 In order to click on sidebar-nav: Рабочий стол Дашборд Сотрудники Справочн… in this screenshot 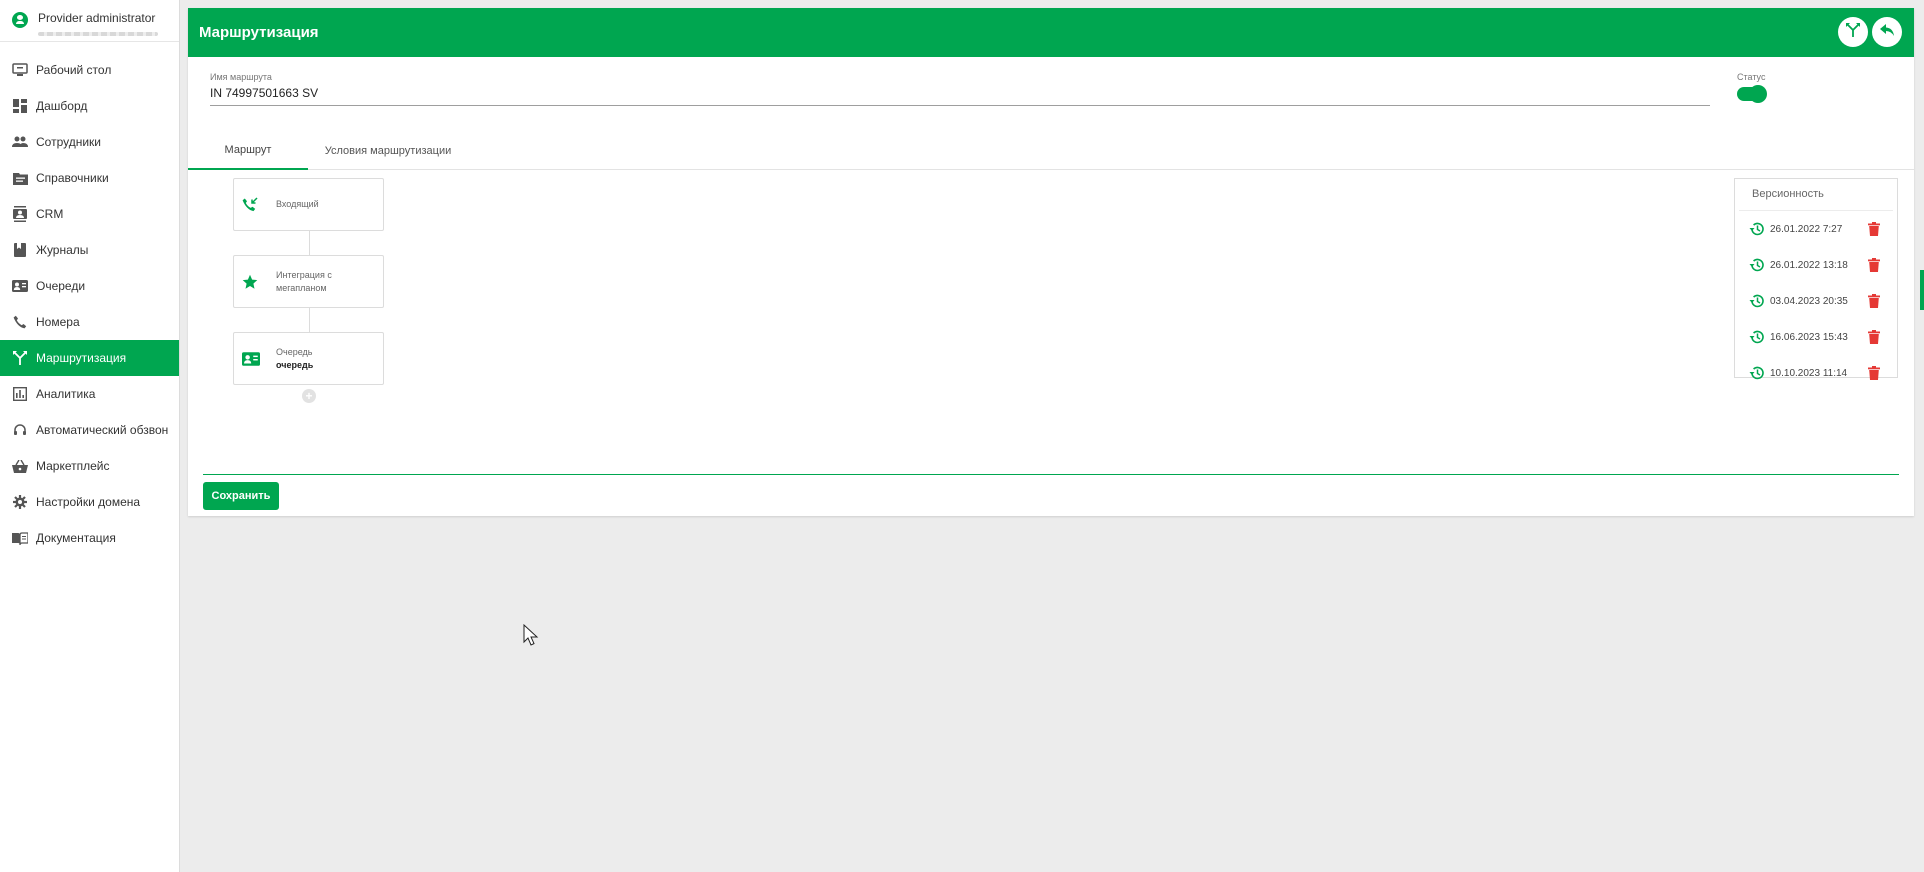, I will do `click(89, 304)`.